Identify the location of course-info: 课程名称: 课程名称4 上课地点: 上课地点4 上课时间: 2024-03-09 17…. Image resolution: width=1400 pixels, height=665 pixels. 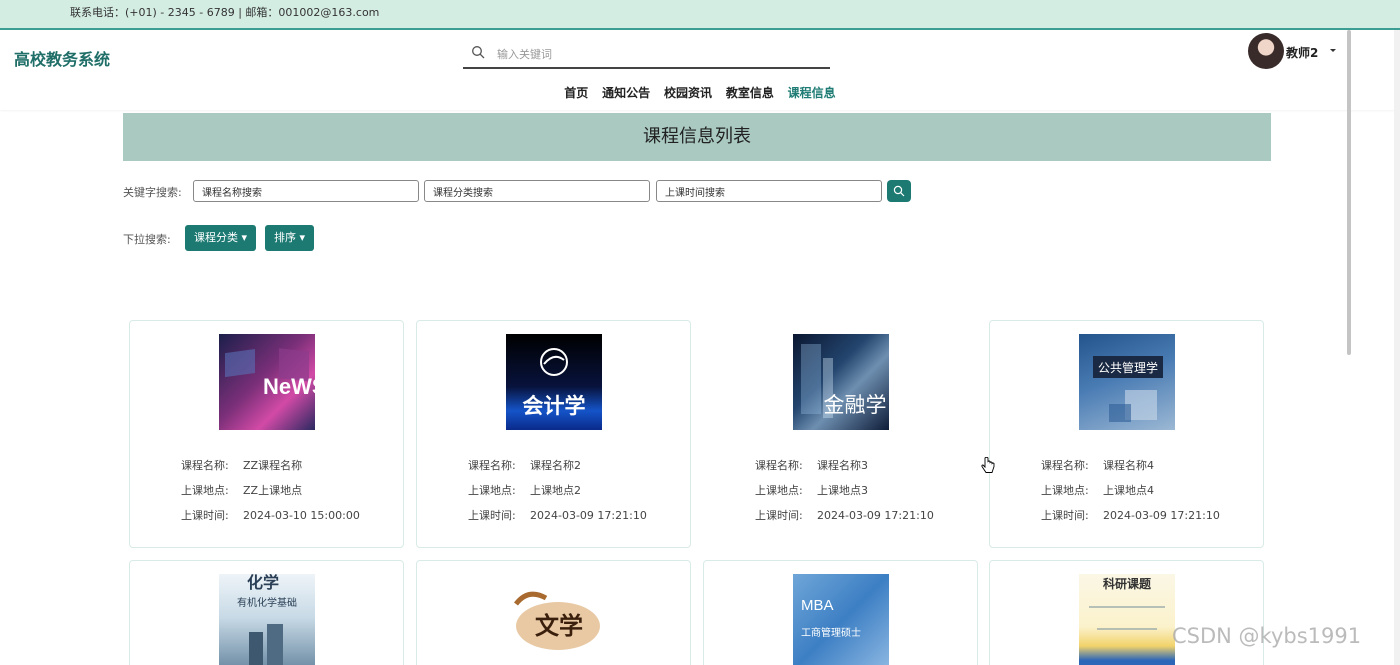
(1130, 494).